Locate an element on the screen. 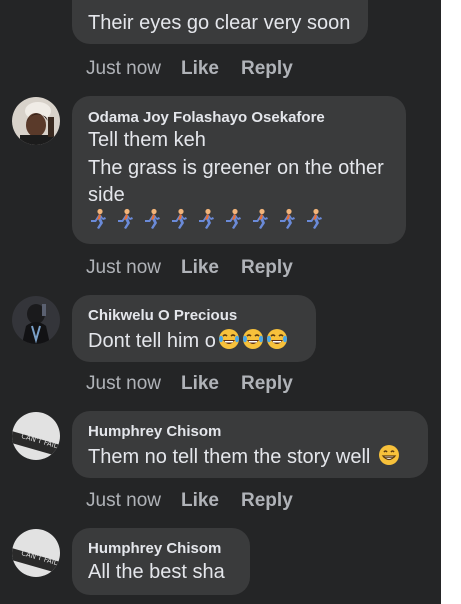 Image resolution: width=461 pixels, height=604 pixels. comment-text-value: Them no tell them the story well is located at coordinates (229, 457).